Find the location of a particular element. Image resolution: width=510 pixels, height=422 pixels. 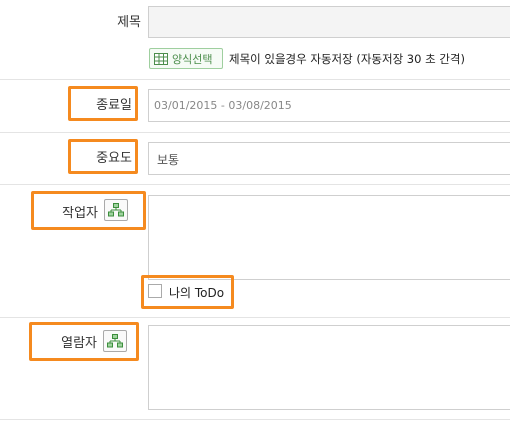

viewer-label: 열람자 is located at coordinates (79, 343).